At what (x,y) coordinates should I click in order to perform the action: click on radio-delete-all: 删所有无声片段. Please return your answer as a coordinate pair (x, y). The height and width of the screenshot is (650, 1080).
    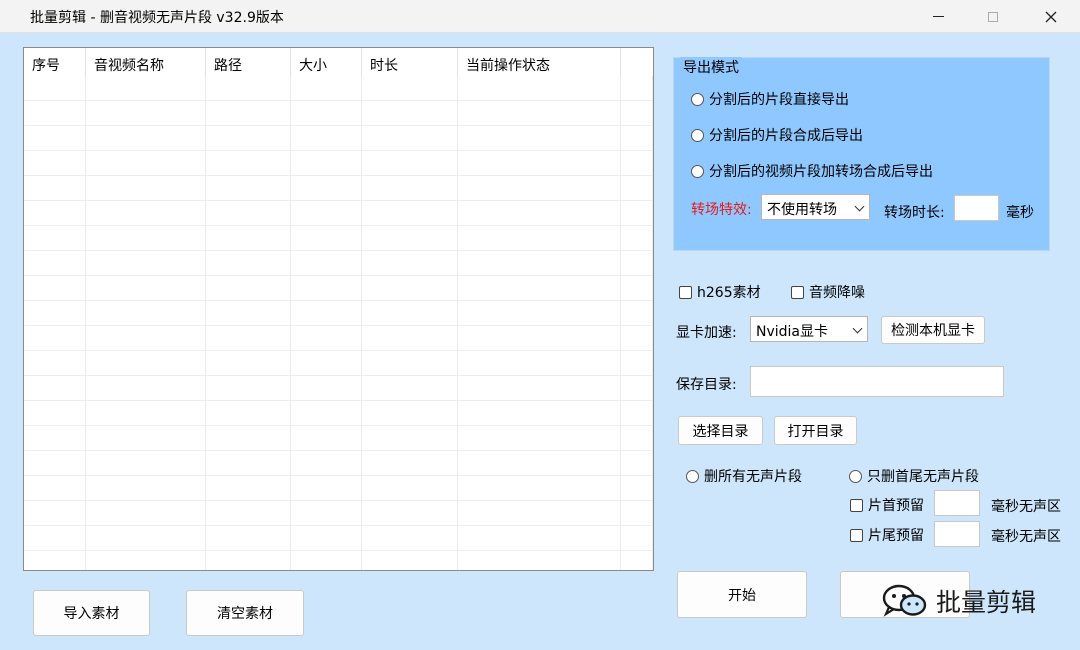
    Looking at the image, I should click on (744, 476).